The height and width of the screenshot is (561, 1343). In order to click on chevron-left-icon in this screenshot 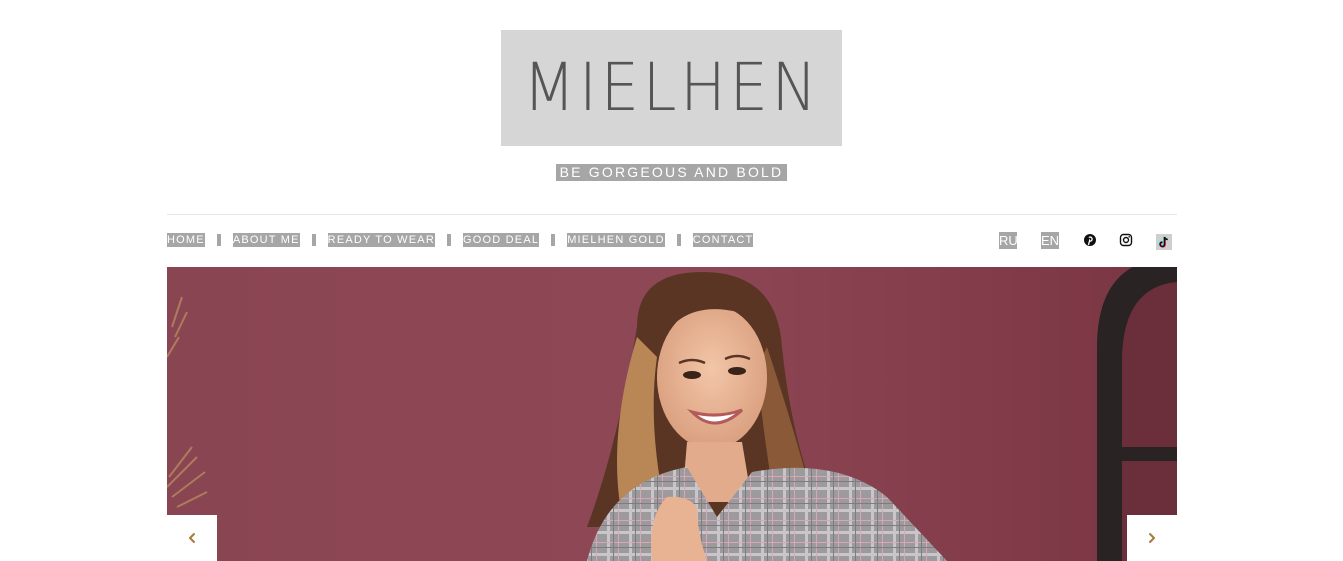, I will do `click(192, 538)`.